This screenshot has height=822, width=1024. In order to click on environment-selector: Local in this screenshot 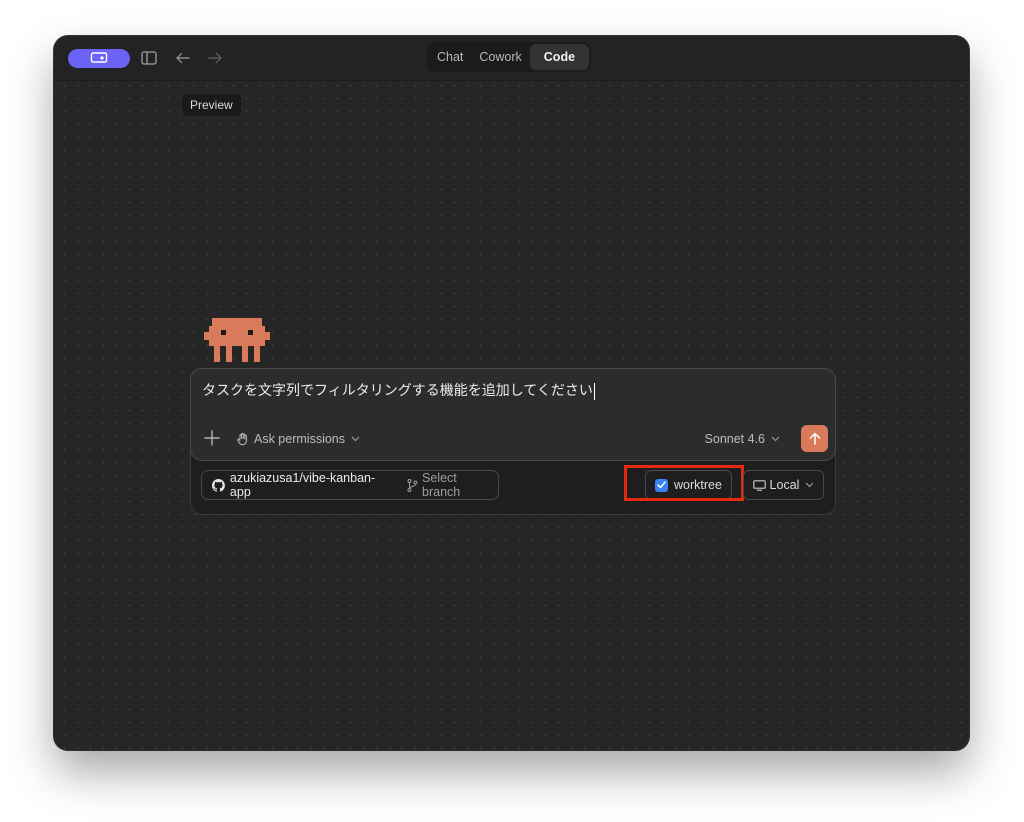, I will do `click(783, 485)`.